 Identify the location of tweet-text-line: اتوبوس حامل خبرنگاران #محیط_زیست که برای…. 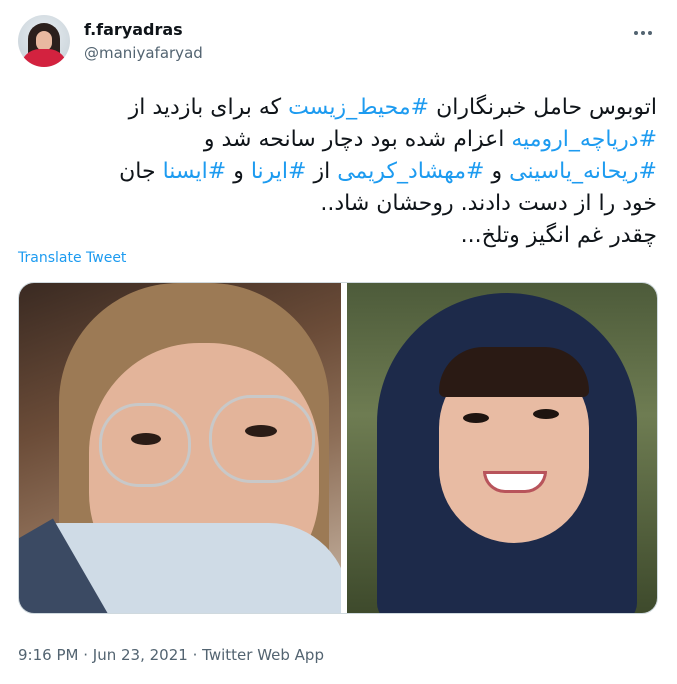
(337, 108).